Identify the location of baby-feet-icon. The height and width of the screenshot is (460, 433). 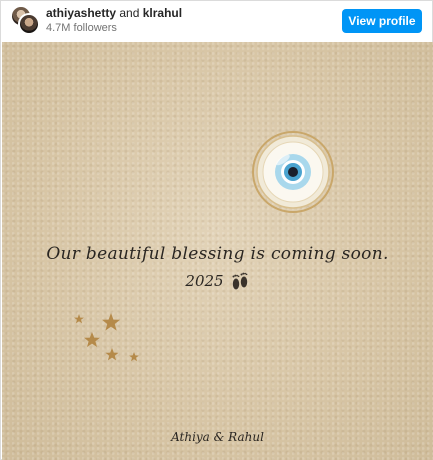
(239, 281).